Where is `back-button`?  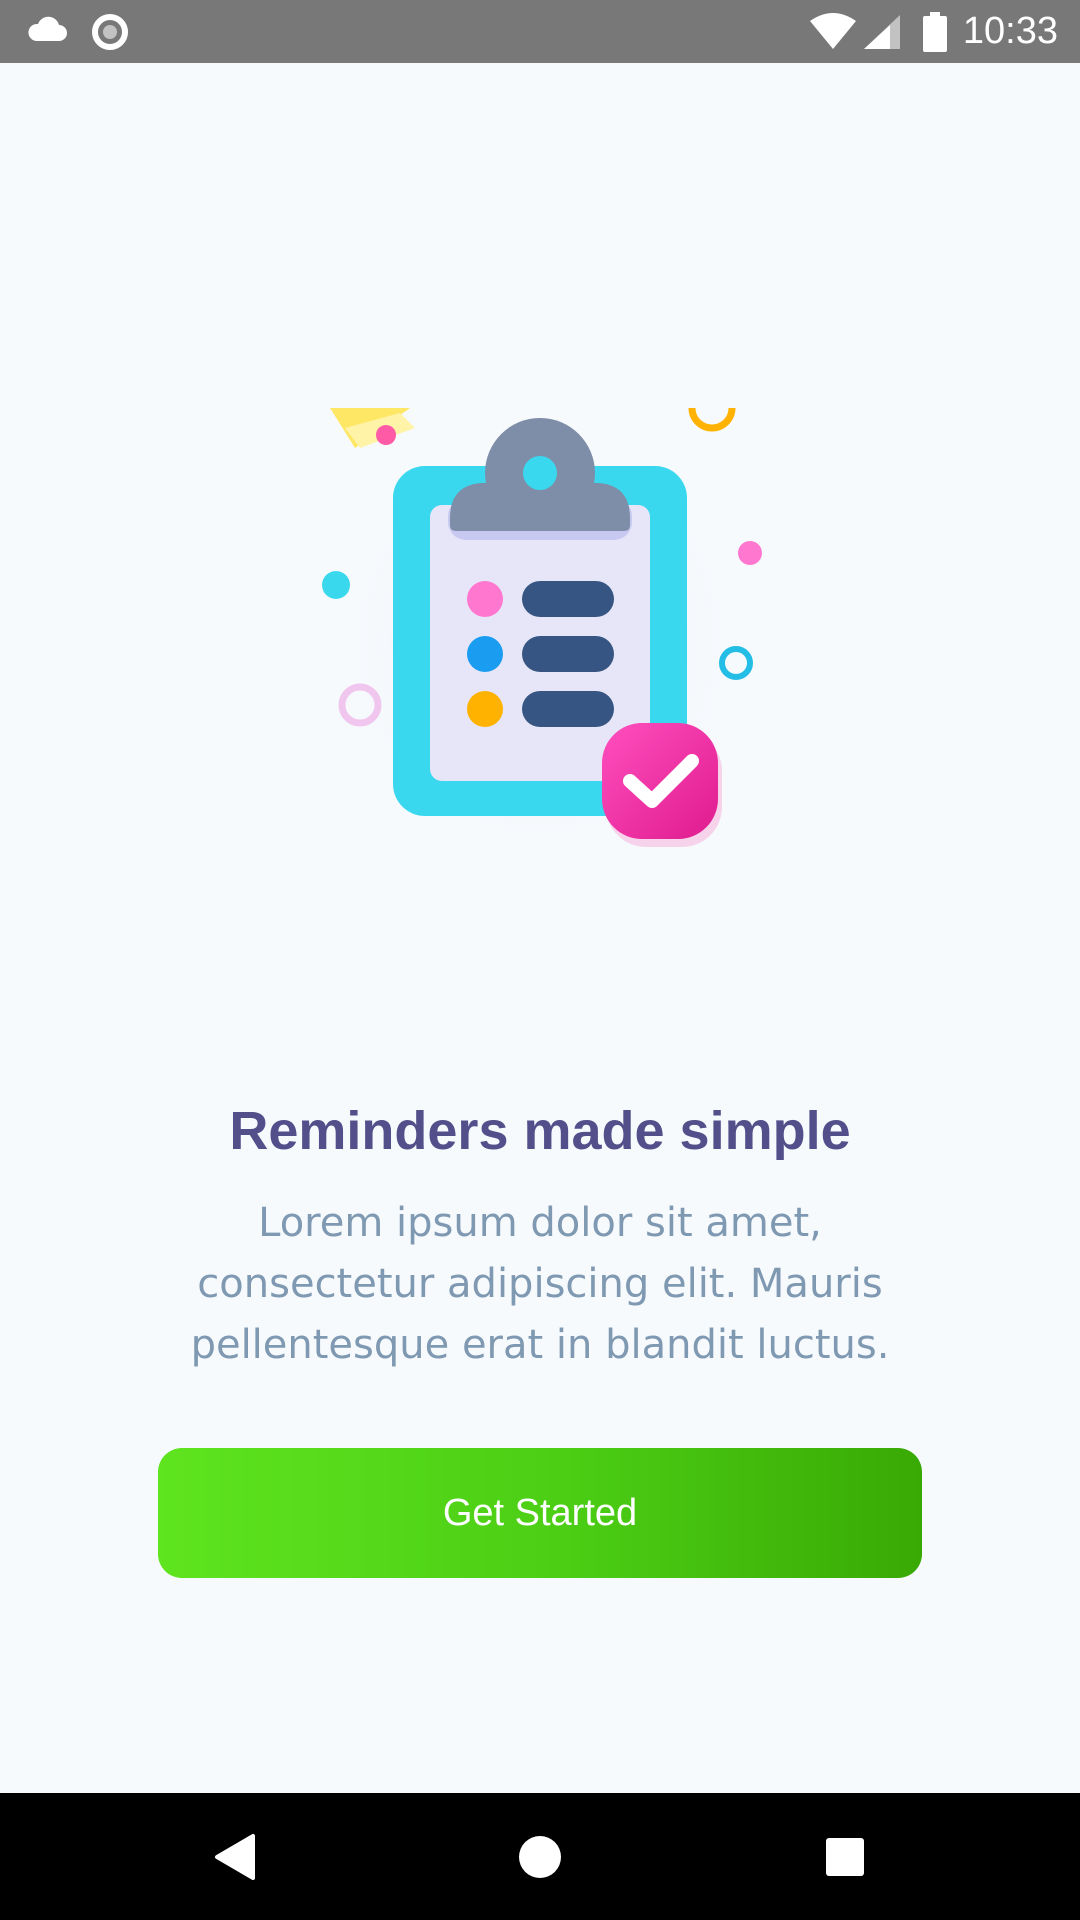 back-button is located at coordinates (235, 1856).